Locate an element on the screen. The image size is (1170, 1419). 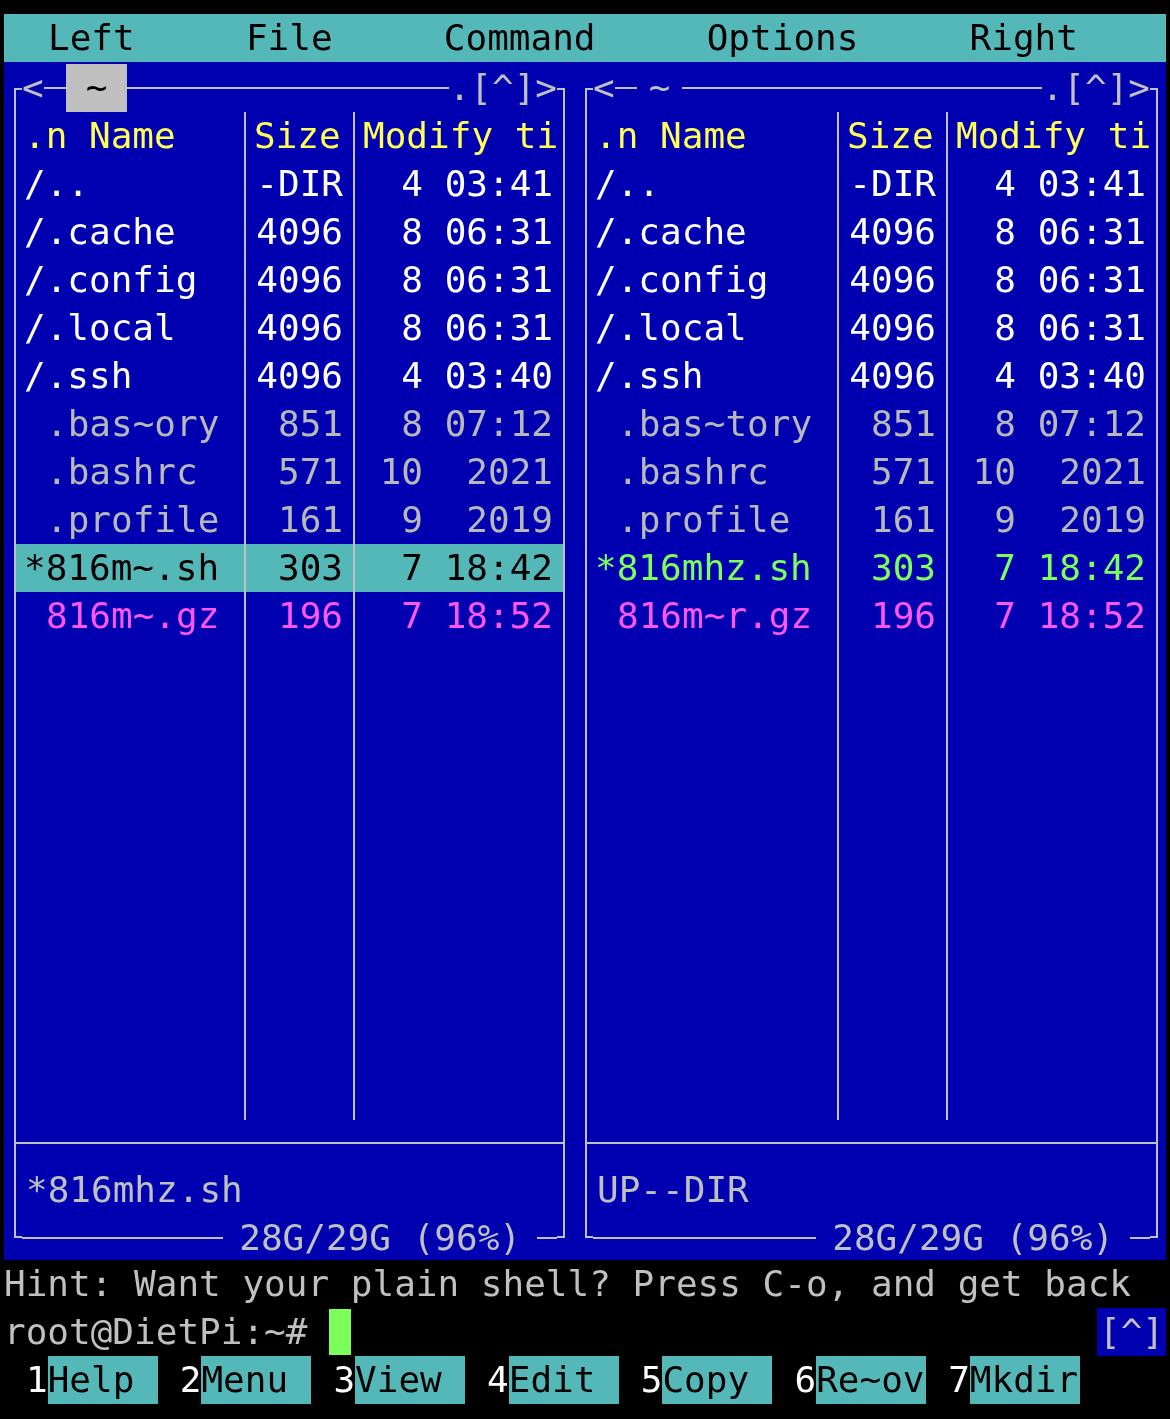
file-name: .bas~tory is located at coordinates (712, 424).